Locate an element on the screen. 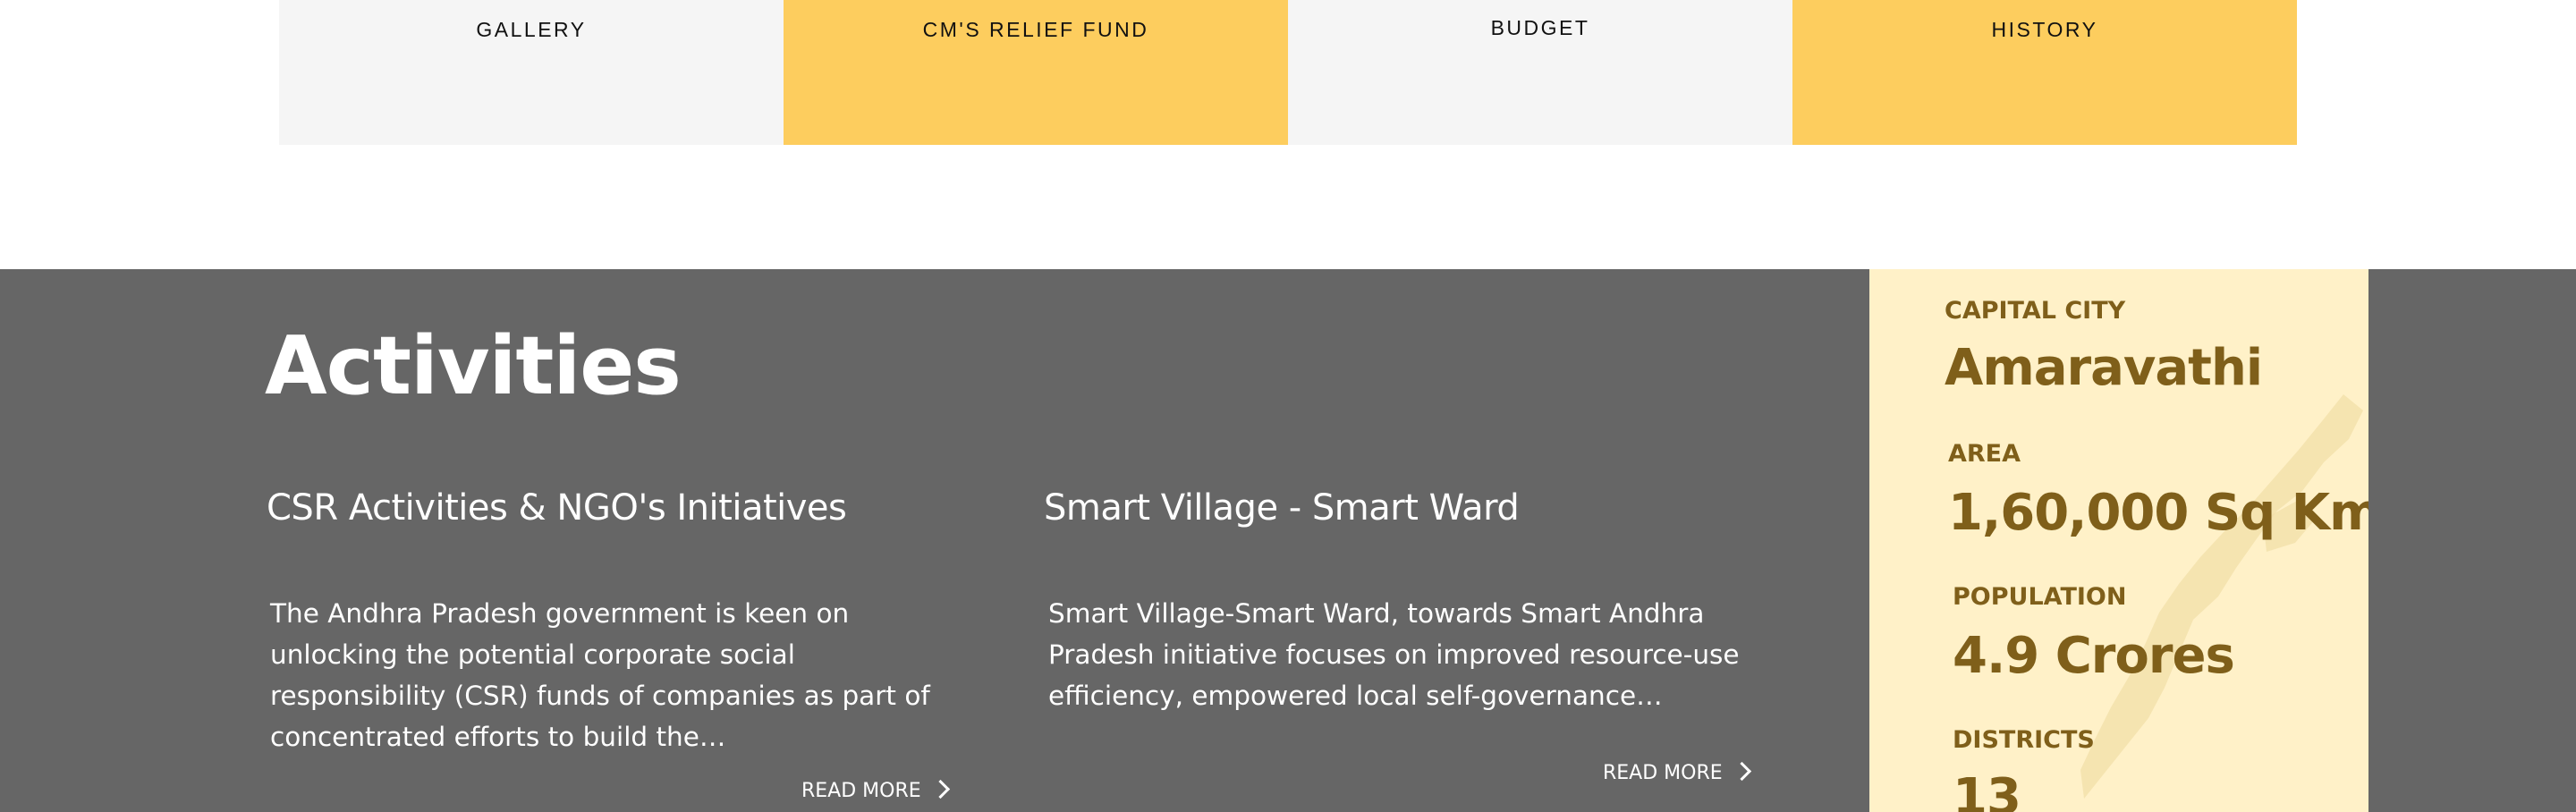 The image size is (2576, 812). population-label: POPULATION is located at coordinates (2040, 597).